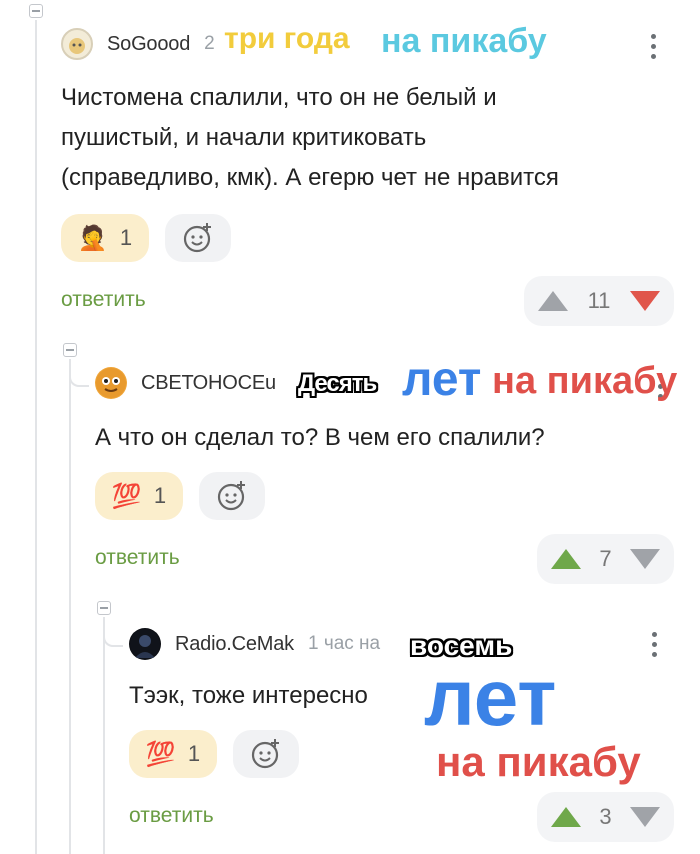 This screenshot has height=854, width=700. I want to click on vote-score: 11, so click(599, 300).